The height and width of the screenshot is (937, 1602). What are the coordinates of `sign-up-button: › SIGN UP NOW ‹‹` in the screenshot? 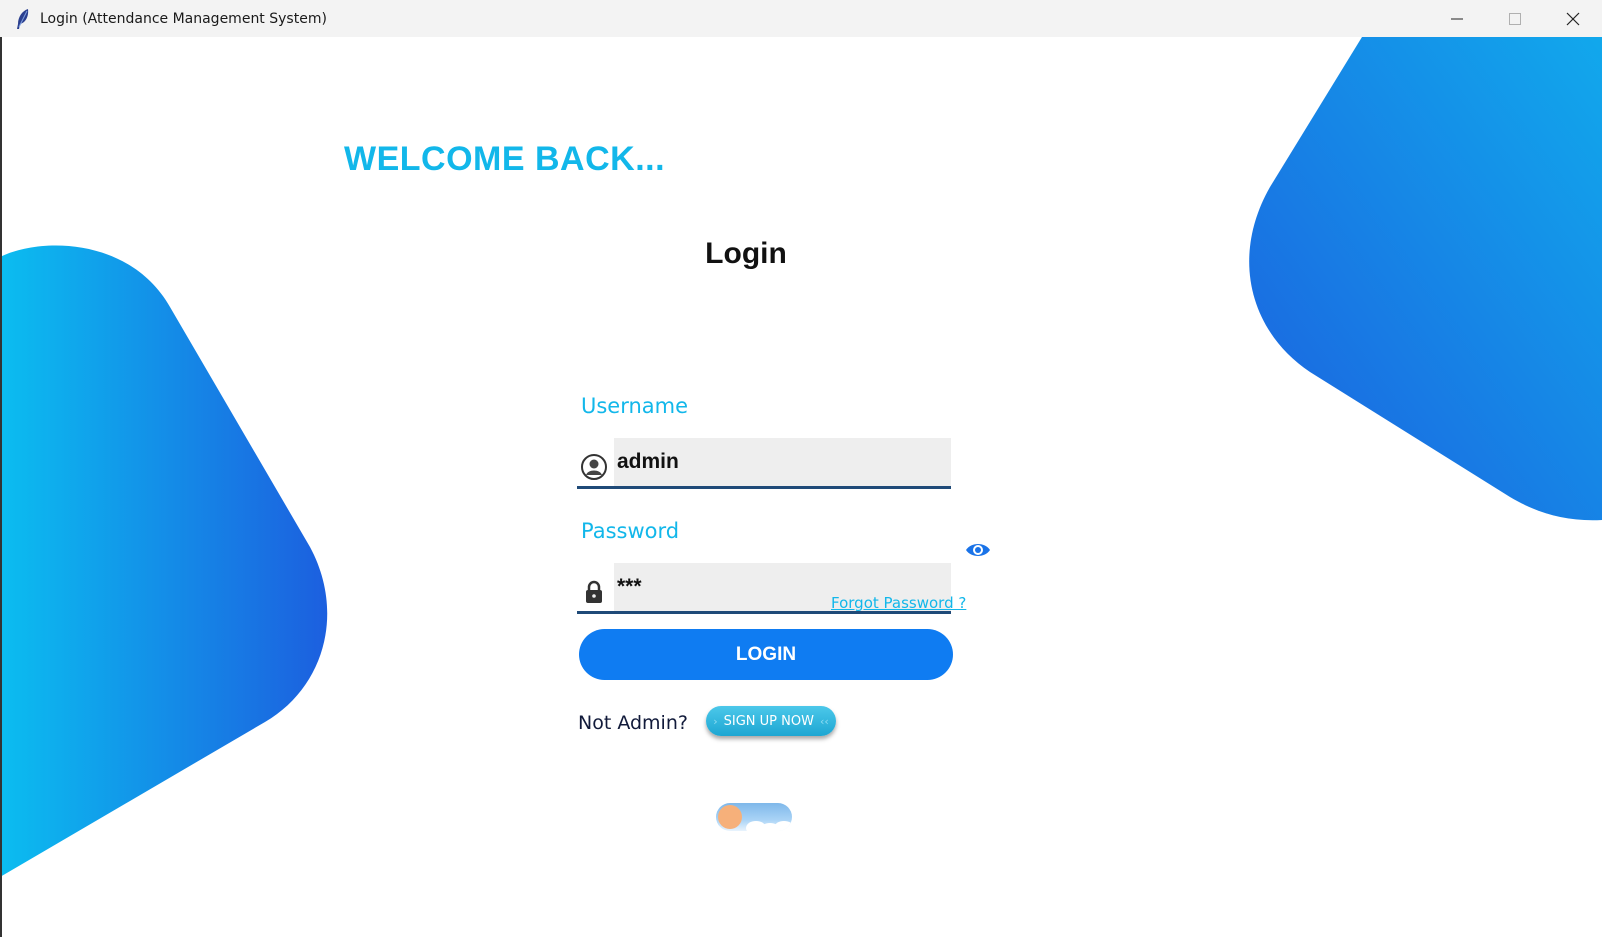 It's located at (771, 721).